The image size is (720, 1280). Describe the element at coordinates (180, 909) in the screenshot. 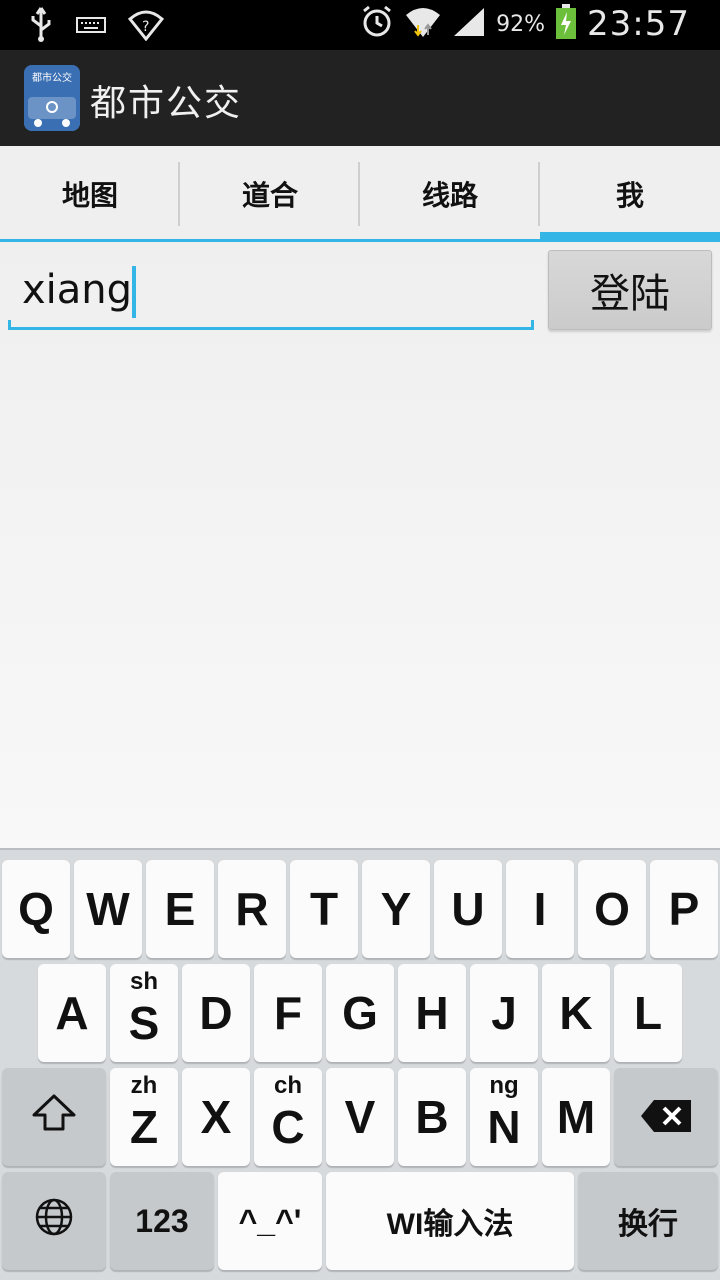

I see `key-e: E` at that location.